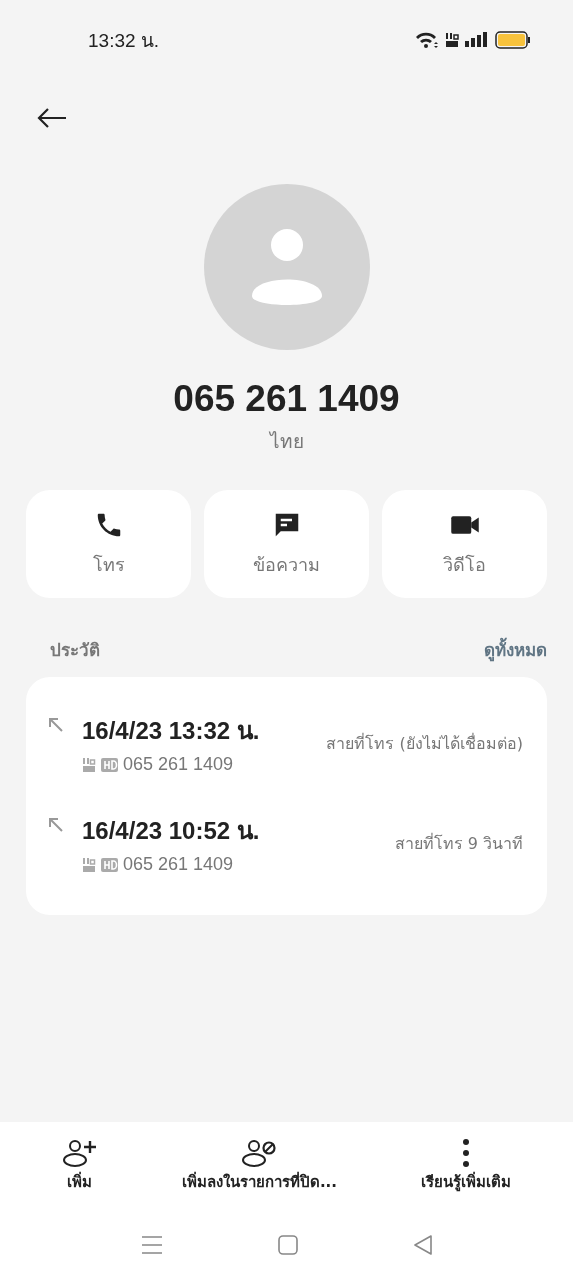 The image size is (573, 1280). What do you see at coordinates (286, 399) in the screenshot?
I see `phone-number: 065 261 1409` at bounding box center [286, 399].